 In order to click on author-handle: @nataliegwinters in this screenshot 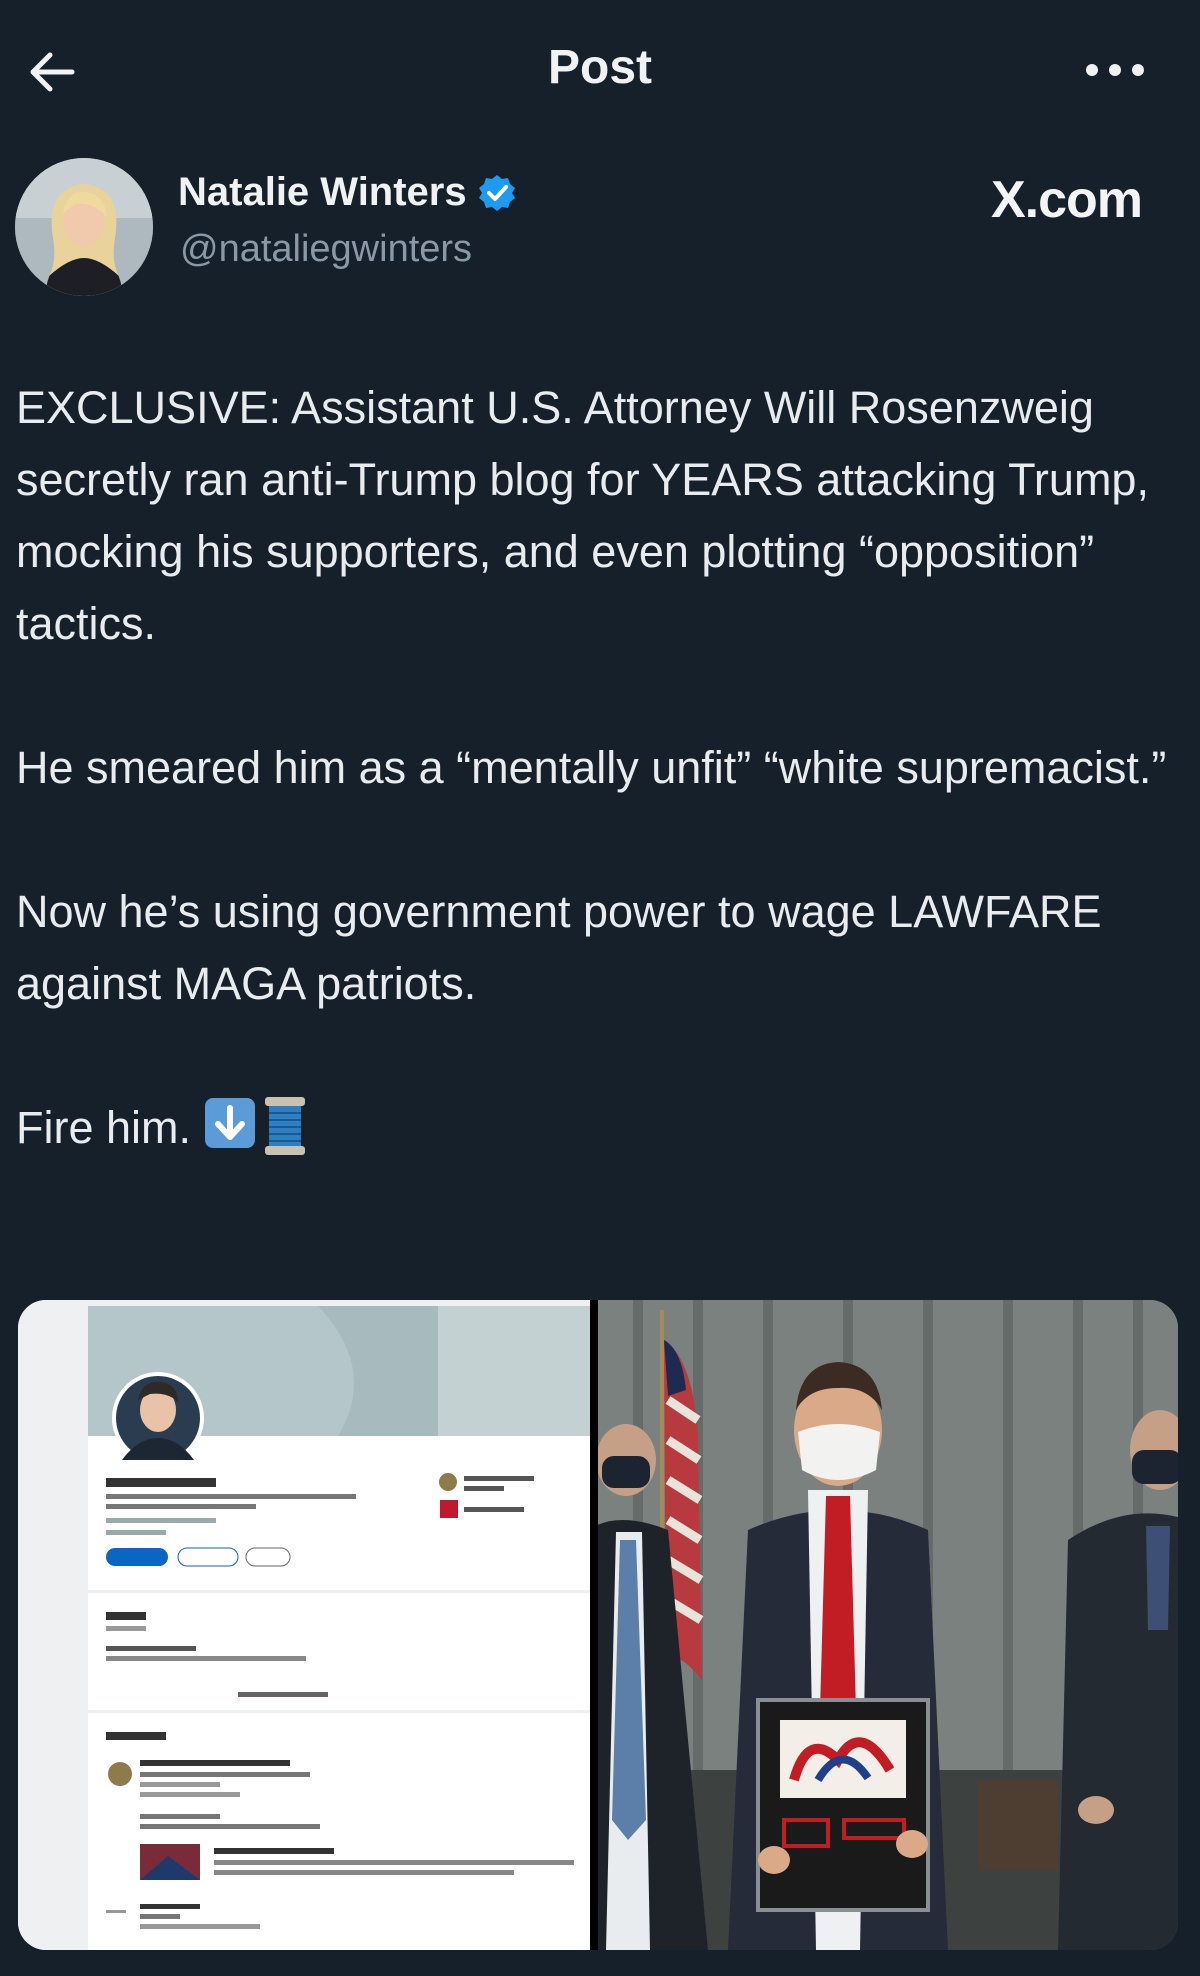, I will do `click(326, 249)`.